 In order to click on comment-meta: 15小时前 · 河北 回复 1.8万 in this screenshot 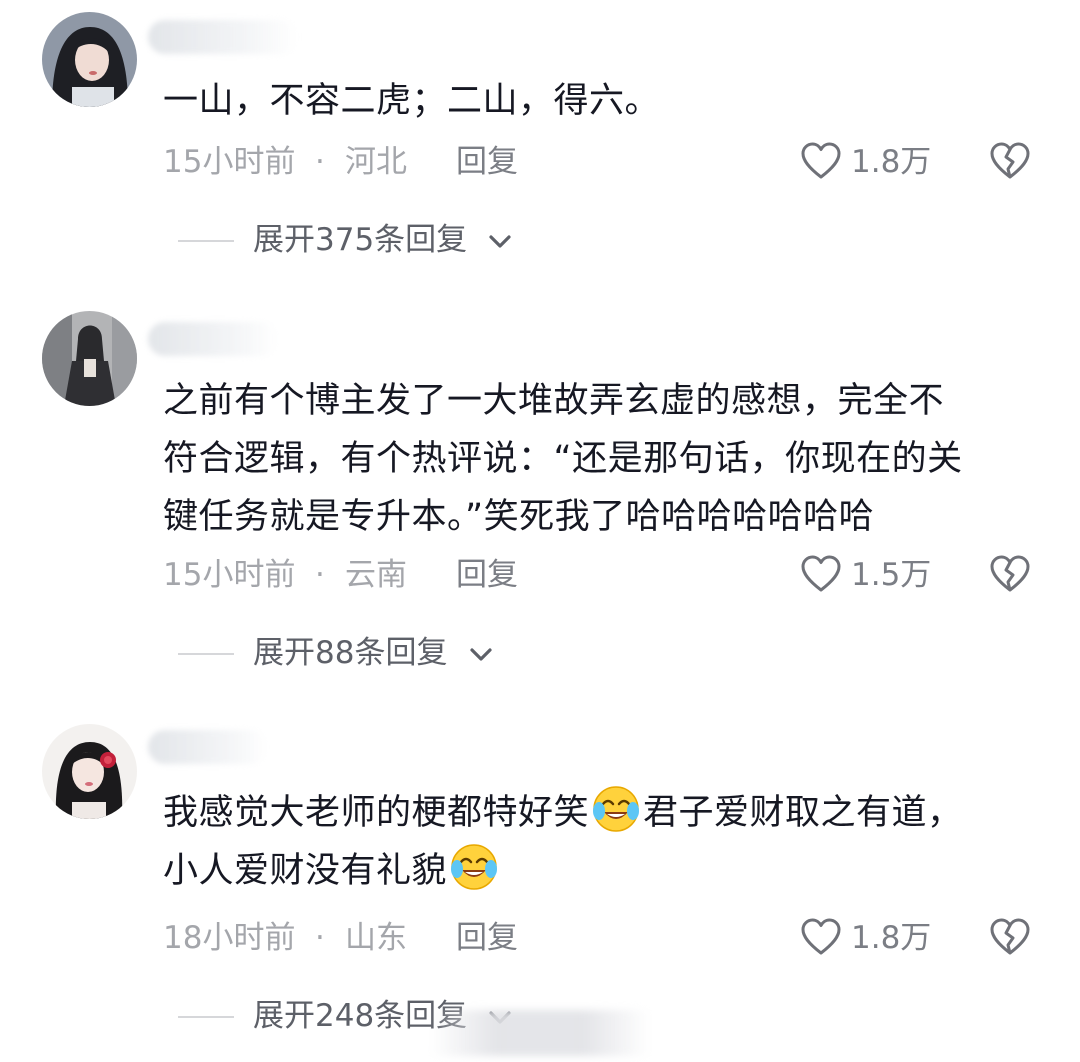, I will do `click(613, 162)`.